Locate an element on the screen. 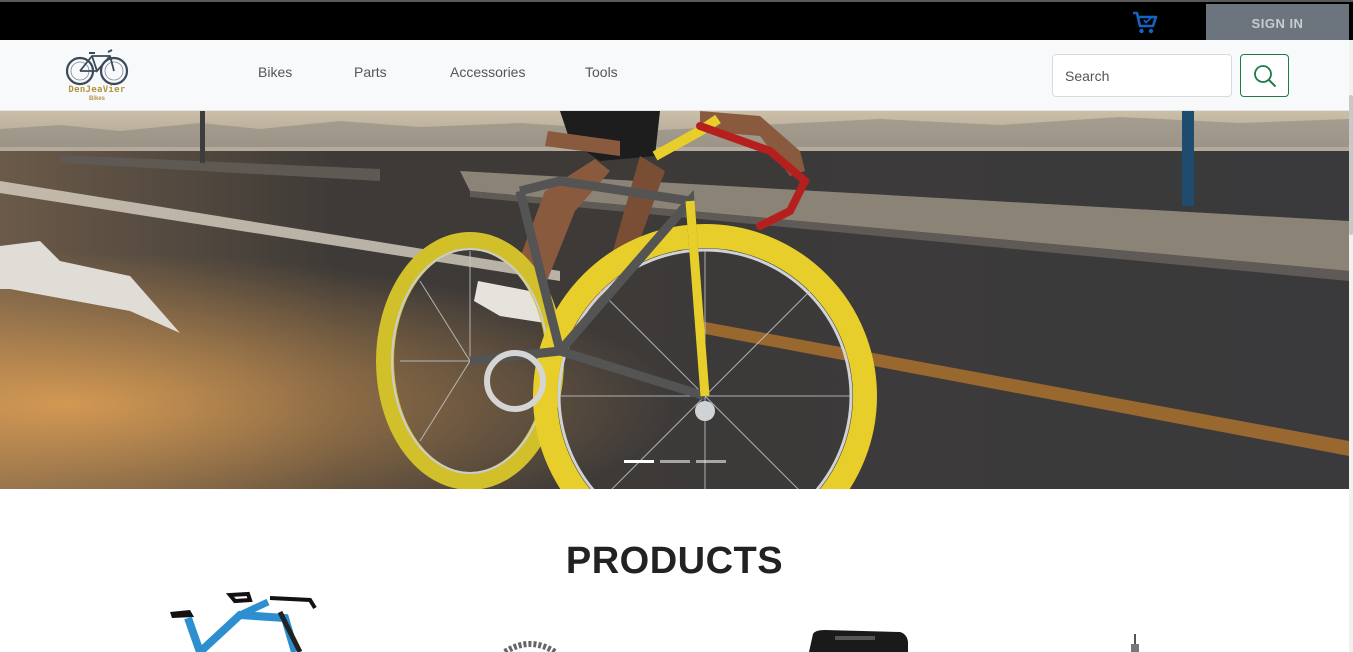  brand-tagline: Bikes is located at coordinates (96, 99).